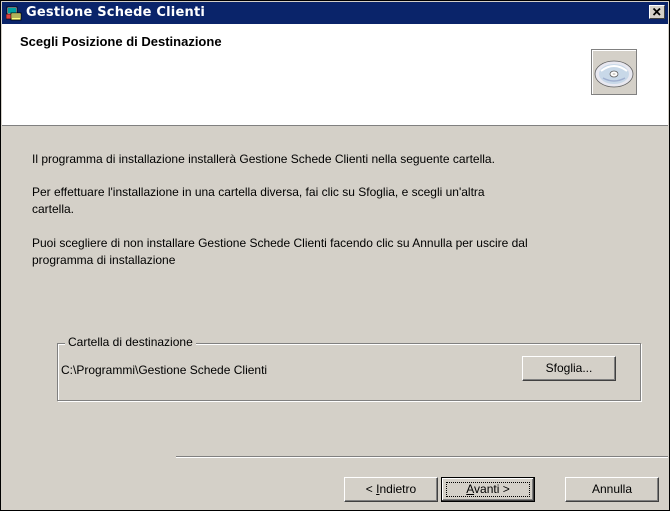  I want to click on focus-ring, so click(488, 489).